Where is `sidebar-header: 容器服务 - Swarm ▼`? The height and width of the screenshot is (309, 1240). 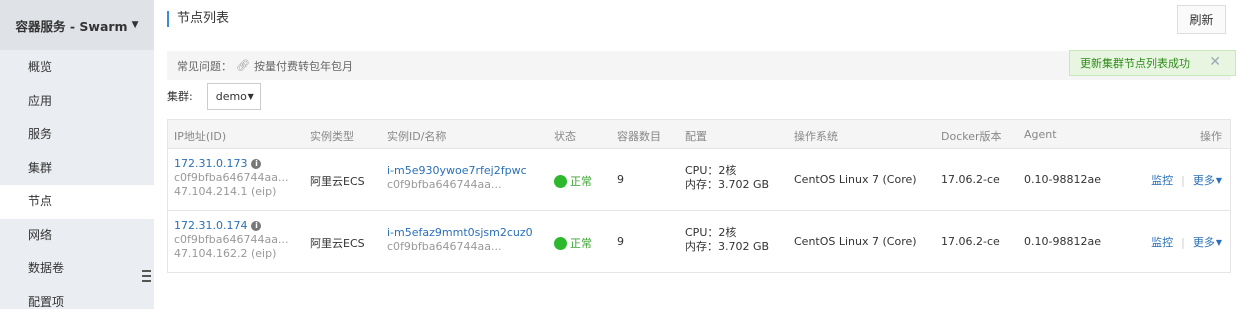
sidebar-header: 容器服务 - Swarm ▼ is located at coordinates (77, 25).